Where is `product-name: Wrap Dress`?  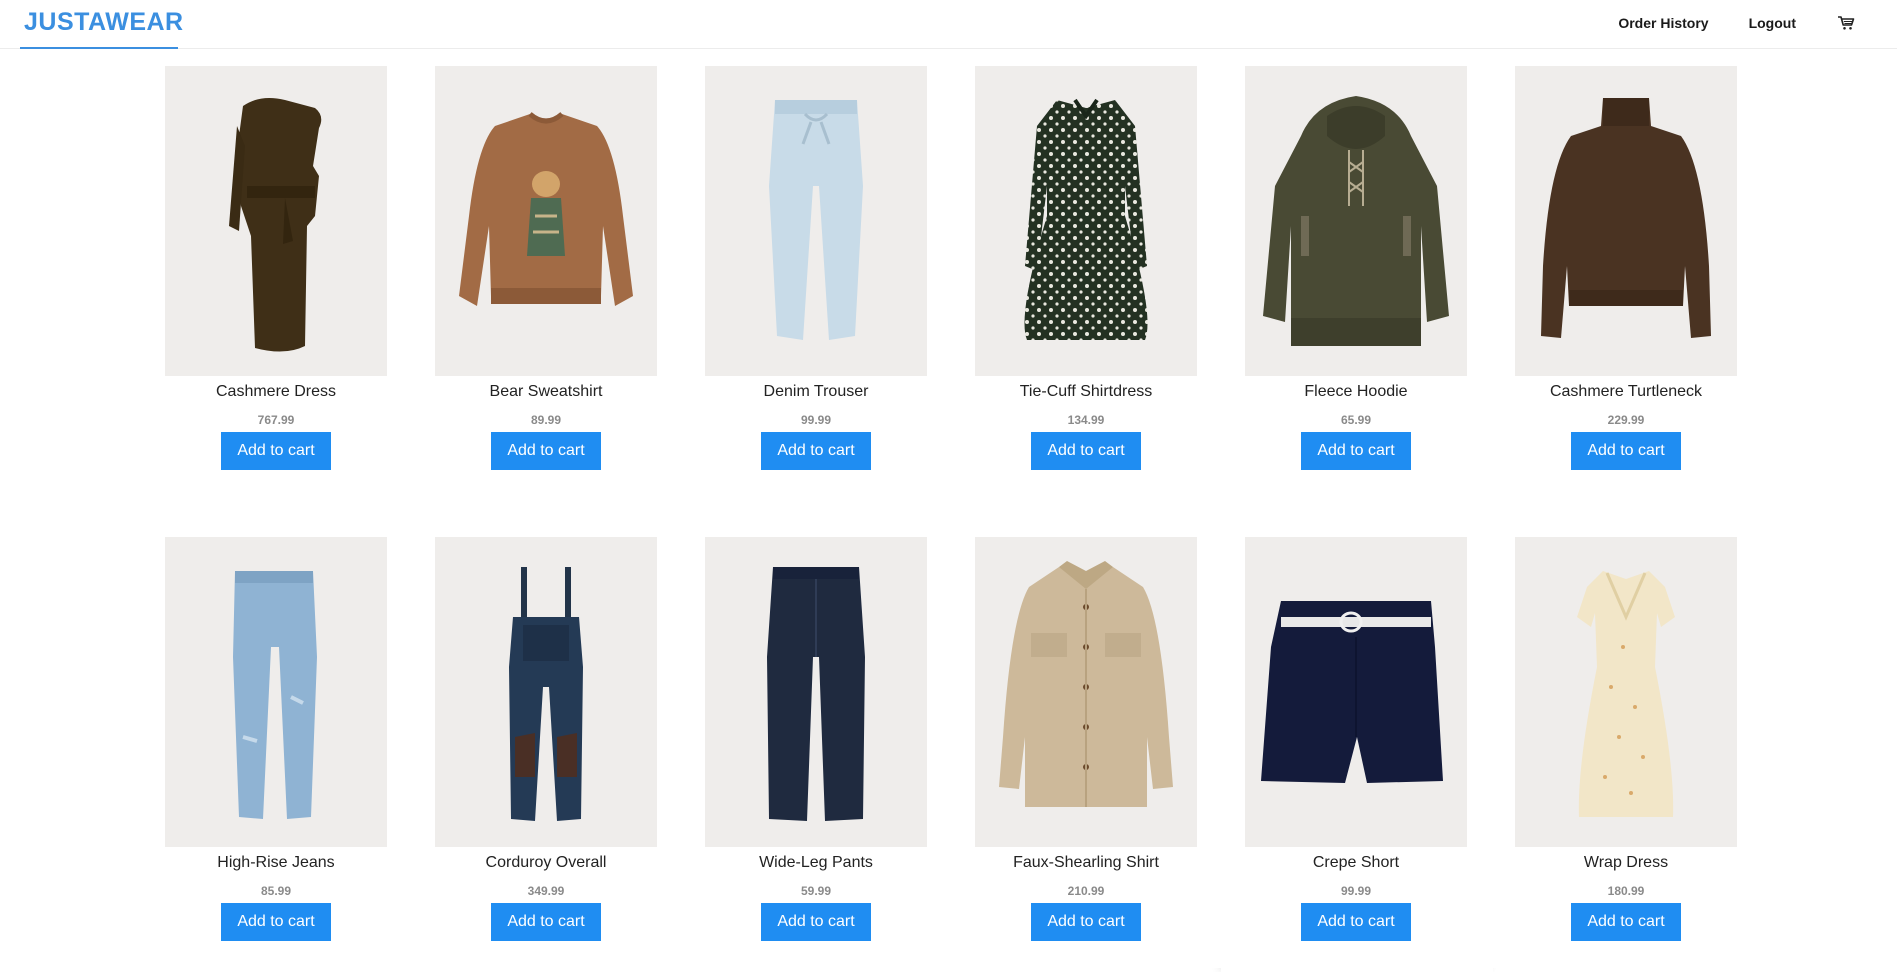
product-name: Wrap Dress is located at coordinates (1626, 862).